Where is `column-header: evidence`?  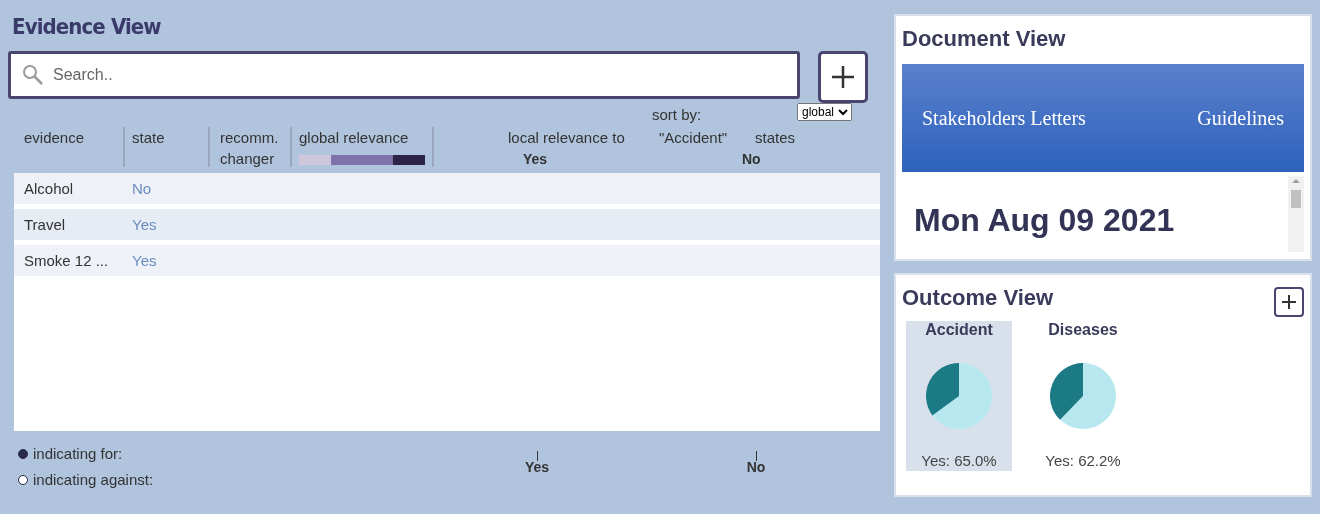
column-header: evidence is located at coordinates (54, 138).